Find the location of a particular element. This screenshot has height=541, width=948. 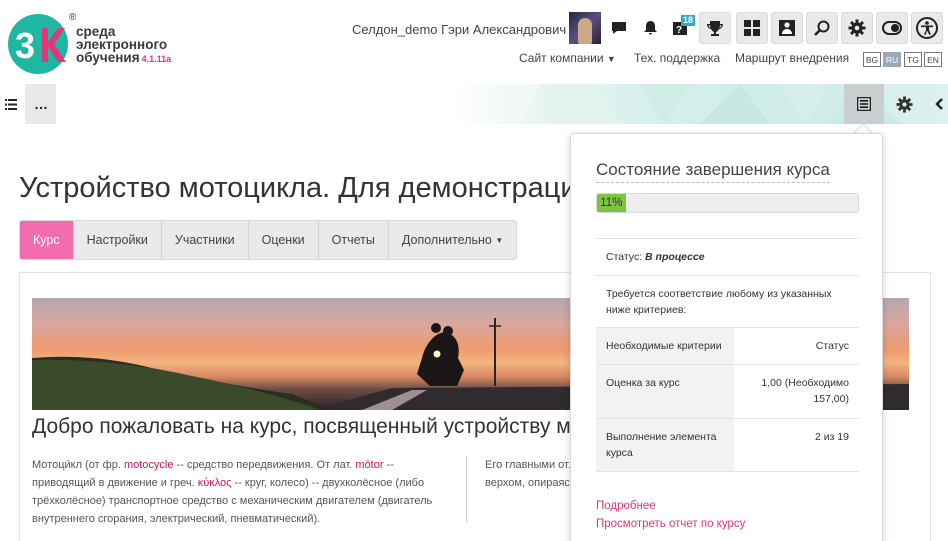

link-motocycle: motocycle is located at coordinates (149, 465).